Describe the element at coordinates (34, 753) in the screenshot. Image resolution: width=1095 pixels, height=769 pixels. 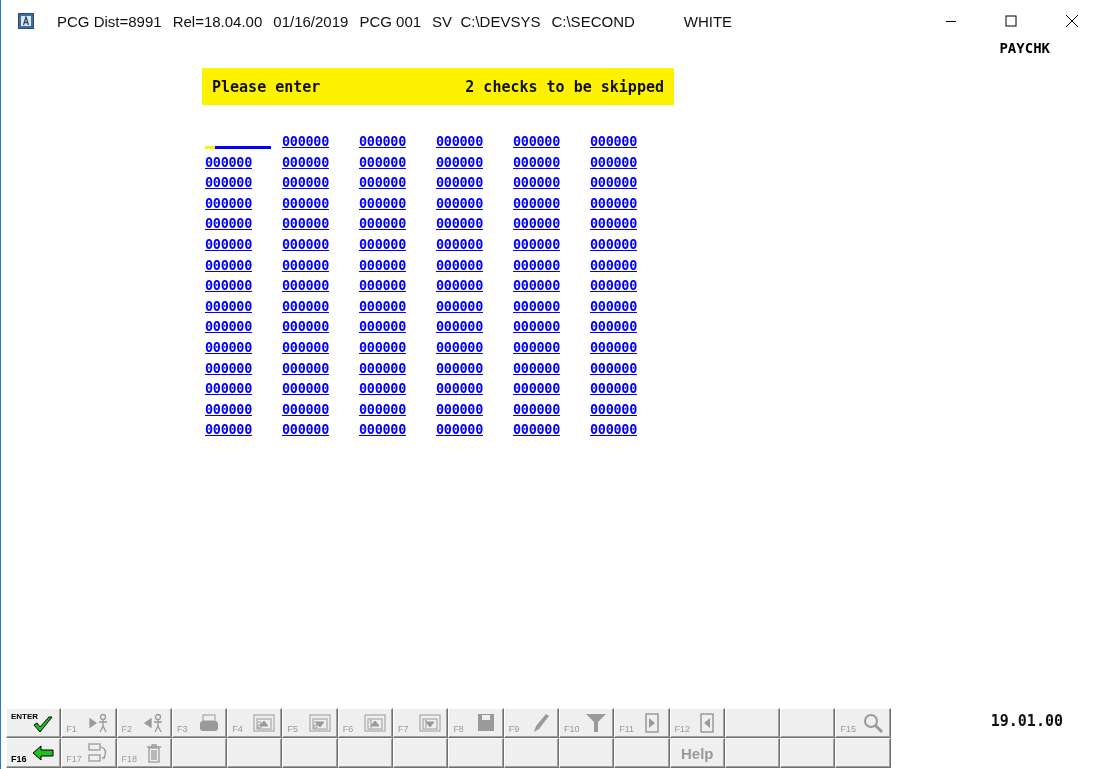
I see `function-key-button: F16` at that location.